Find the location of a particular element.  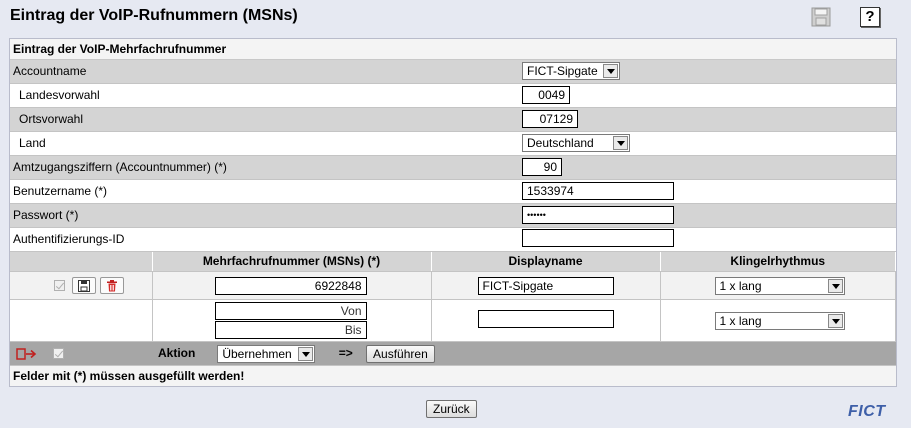

trash-icon is located at coordinates (111, 286).